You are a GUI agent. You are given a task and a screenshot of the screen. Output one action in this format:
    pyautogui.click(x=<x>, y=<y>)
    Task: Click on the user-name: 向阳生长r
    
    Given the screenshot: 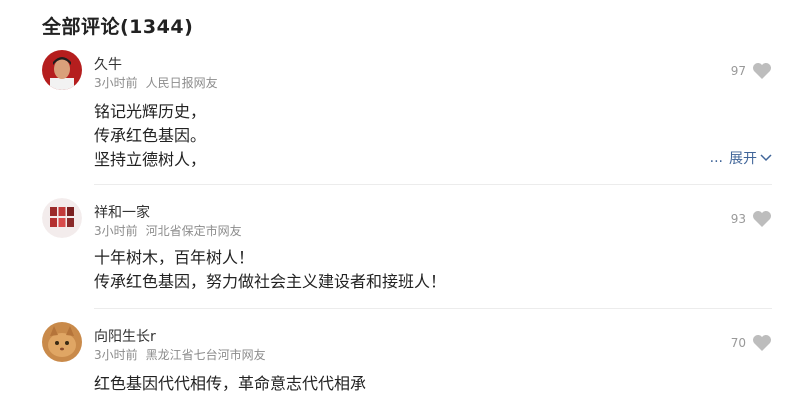 What is the action you would take?
    pyautogui.click(x=125, y=336)
    